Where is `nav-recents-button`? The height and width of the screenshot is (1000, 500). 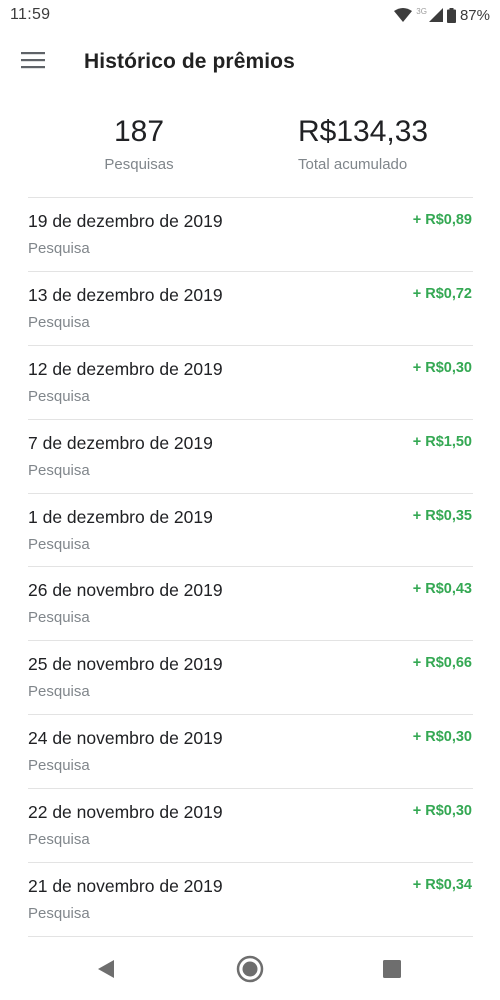
nav-recents-button is located at coordinates (392, 971).